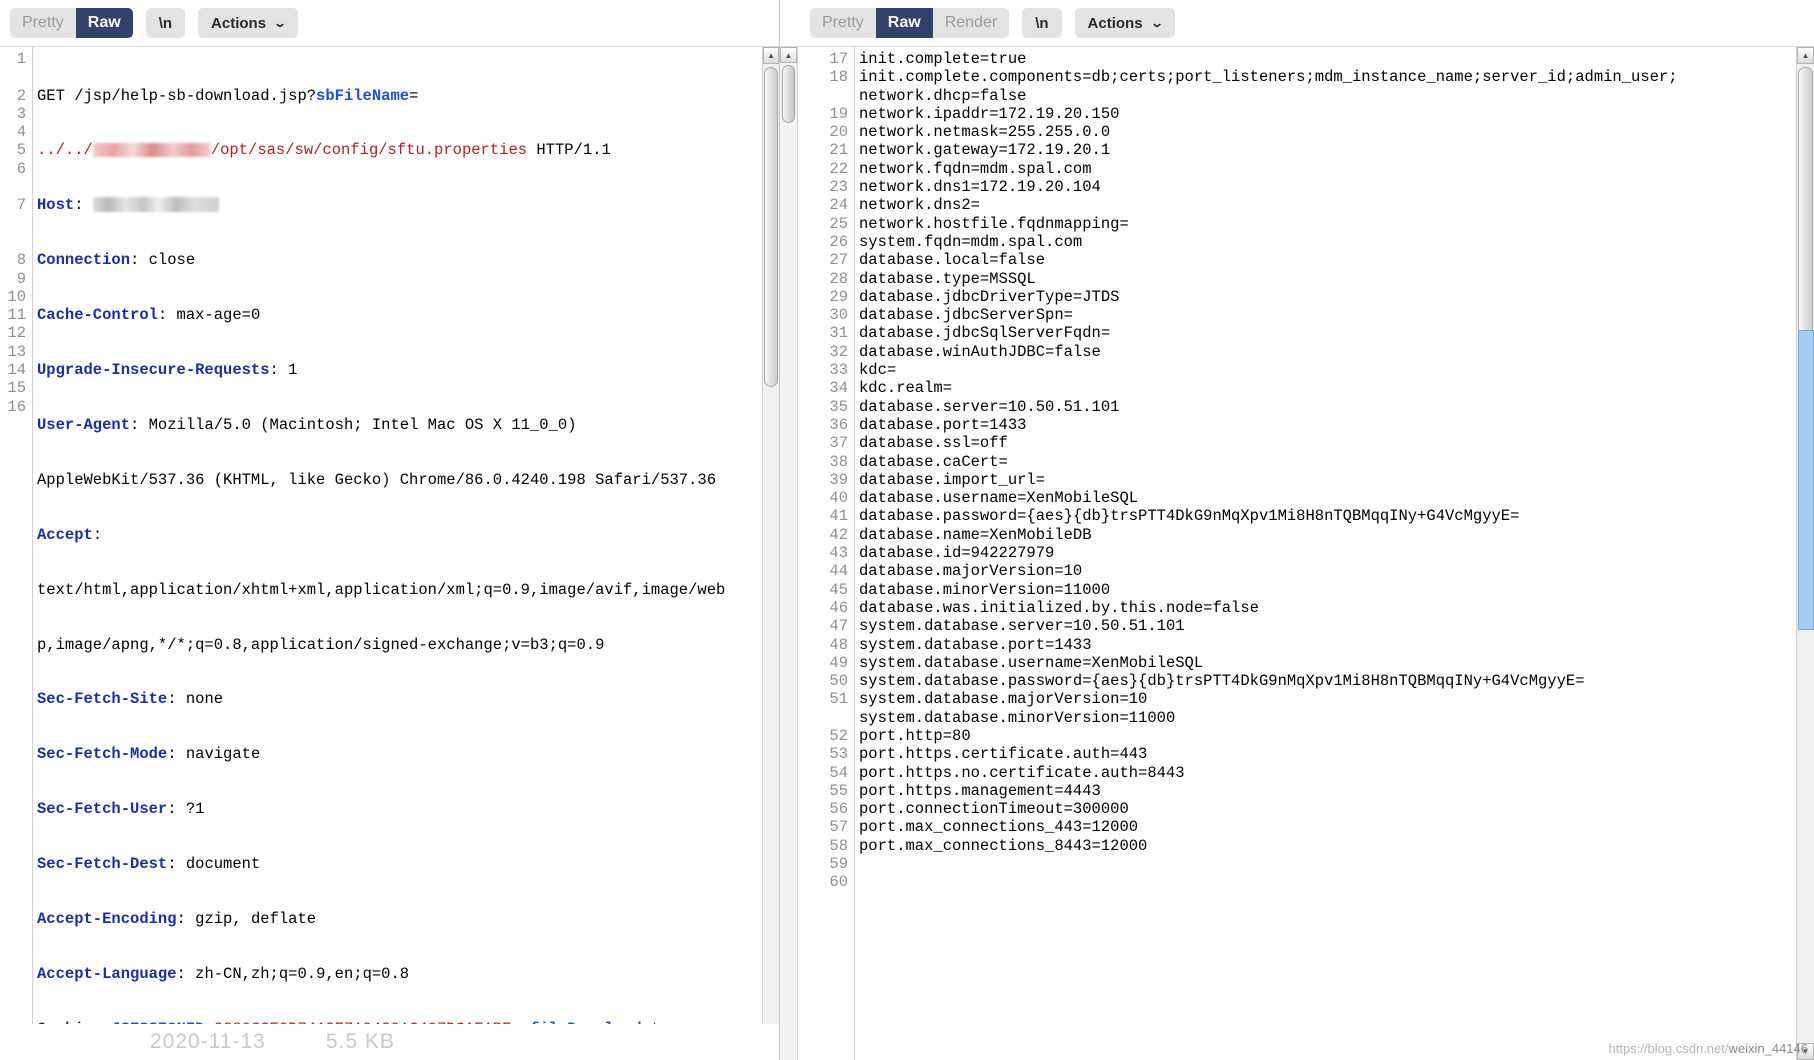  Describe the element at coordinates (771, 227) in the screenshot. I see `request-scroll-thumb` at that location.